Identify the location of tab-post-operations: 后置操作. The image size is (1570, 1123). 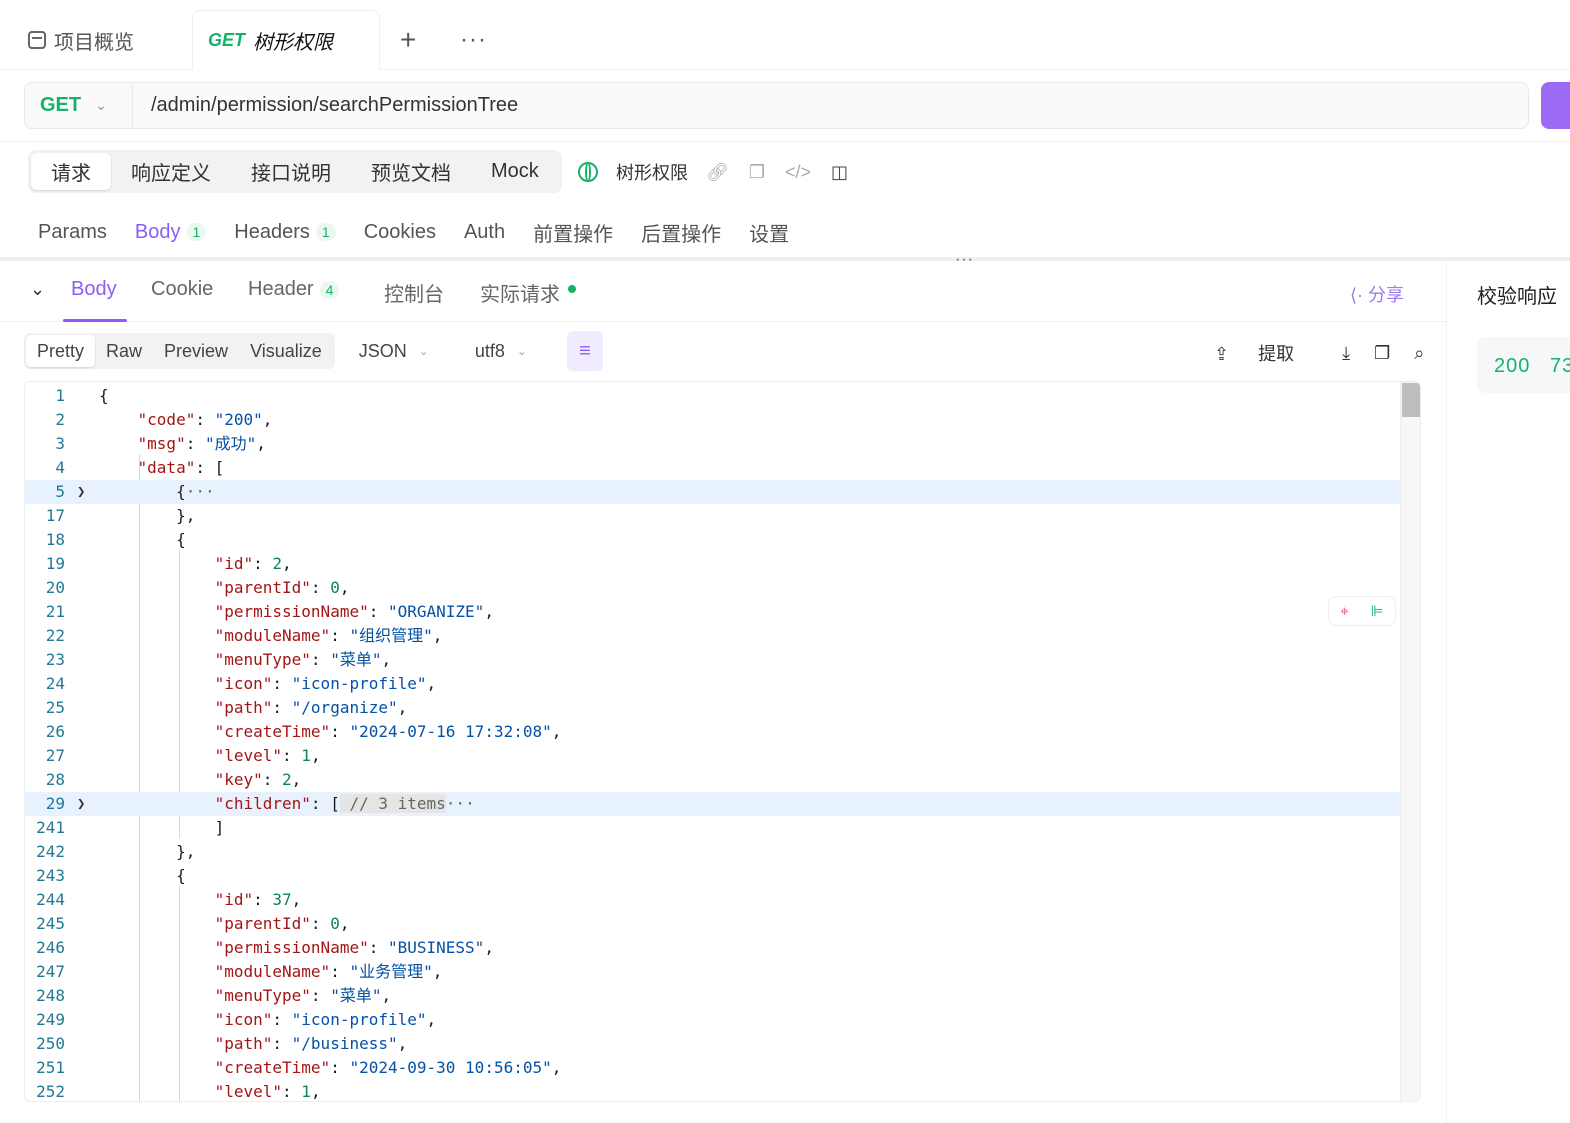
(681, 232).